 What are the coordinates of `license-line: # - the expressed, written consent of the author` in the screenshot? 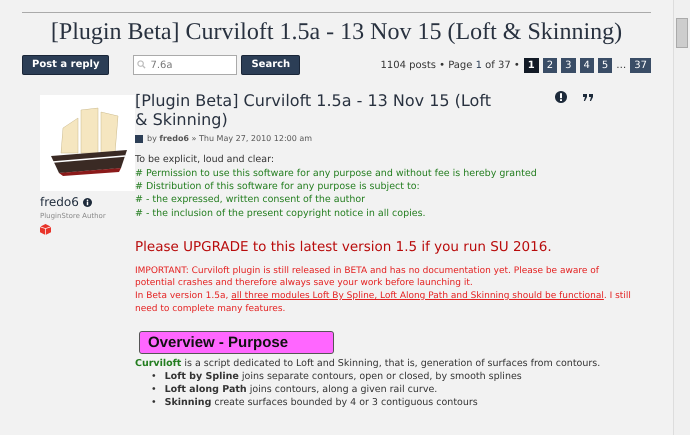 It's located at (250, 200).